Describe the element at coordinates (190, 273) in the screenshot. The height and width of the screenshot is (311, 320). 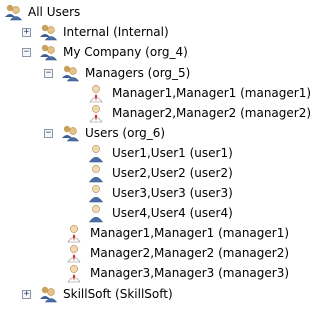
I see `tree-node-label: Manager3,Manager3 (manager3)` at that location.